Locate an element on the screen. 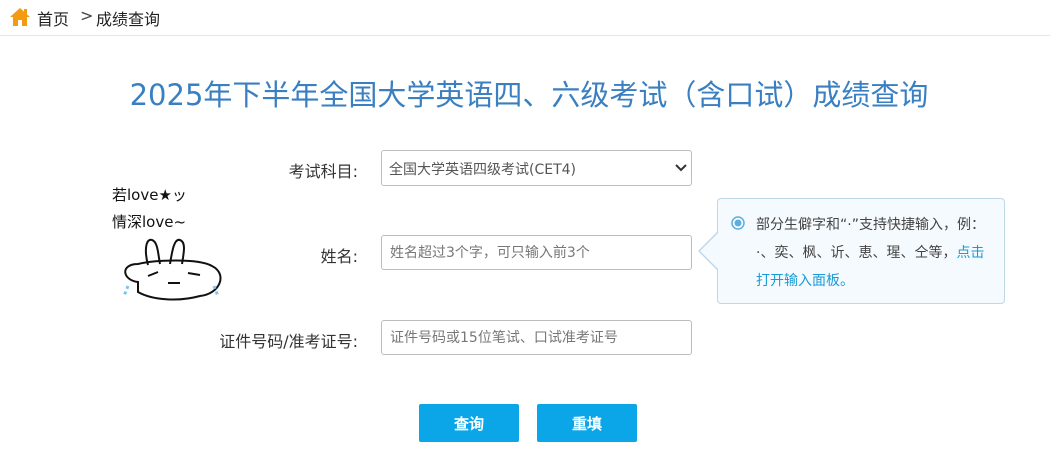 The width and height of the screenshot is (1050, 460). name-input is located at coordinates (536, 252).